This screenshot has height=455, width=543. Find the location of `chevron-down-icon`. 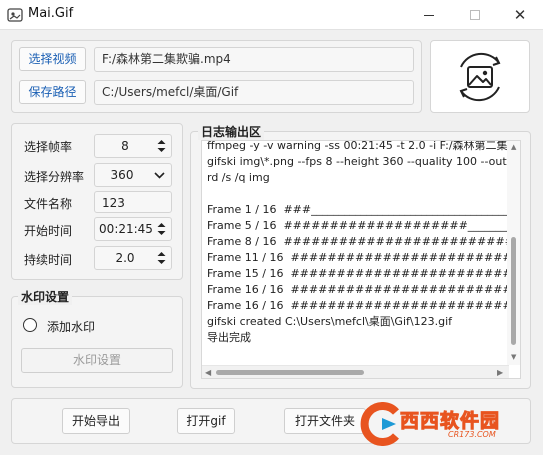

chevron-down-icon is located at coordinates (159, 175).